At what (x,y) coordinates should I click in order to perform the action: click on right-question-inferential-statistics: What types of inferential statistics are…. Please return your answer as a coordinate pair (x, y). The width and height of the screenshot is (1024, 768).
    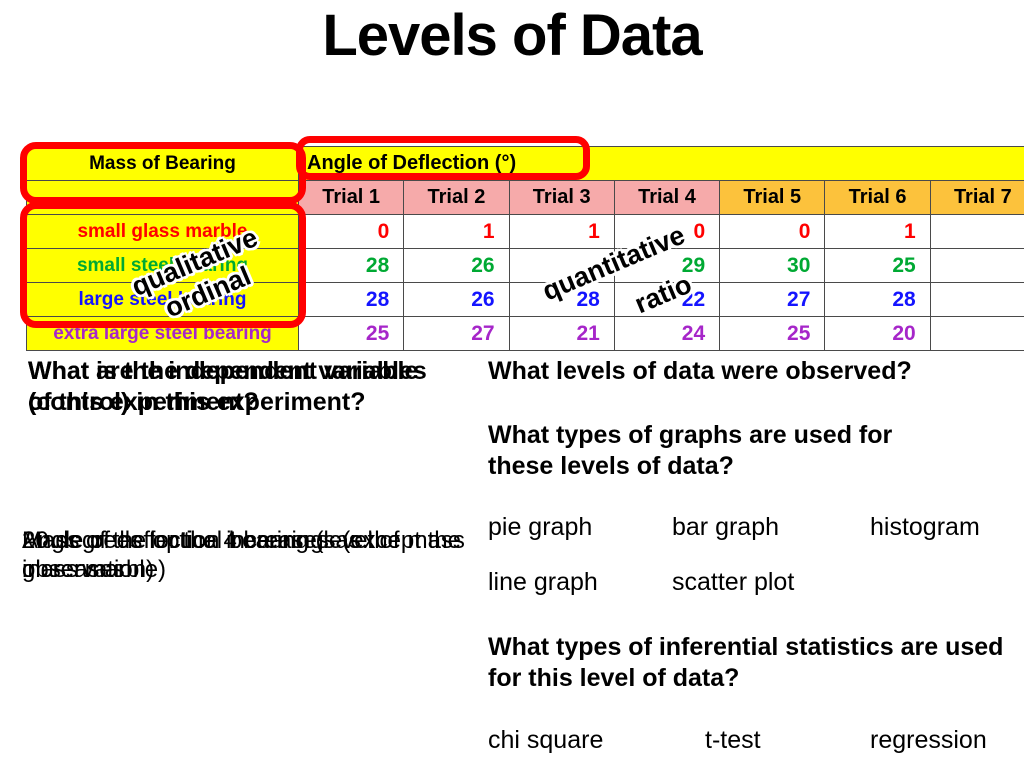
    Looking at the image, I should click on (746, 662).